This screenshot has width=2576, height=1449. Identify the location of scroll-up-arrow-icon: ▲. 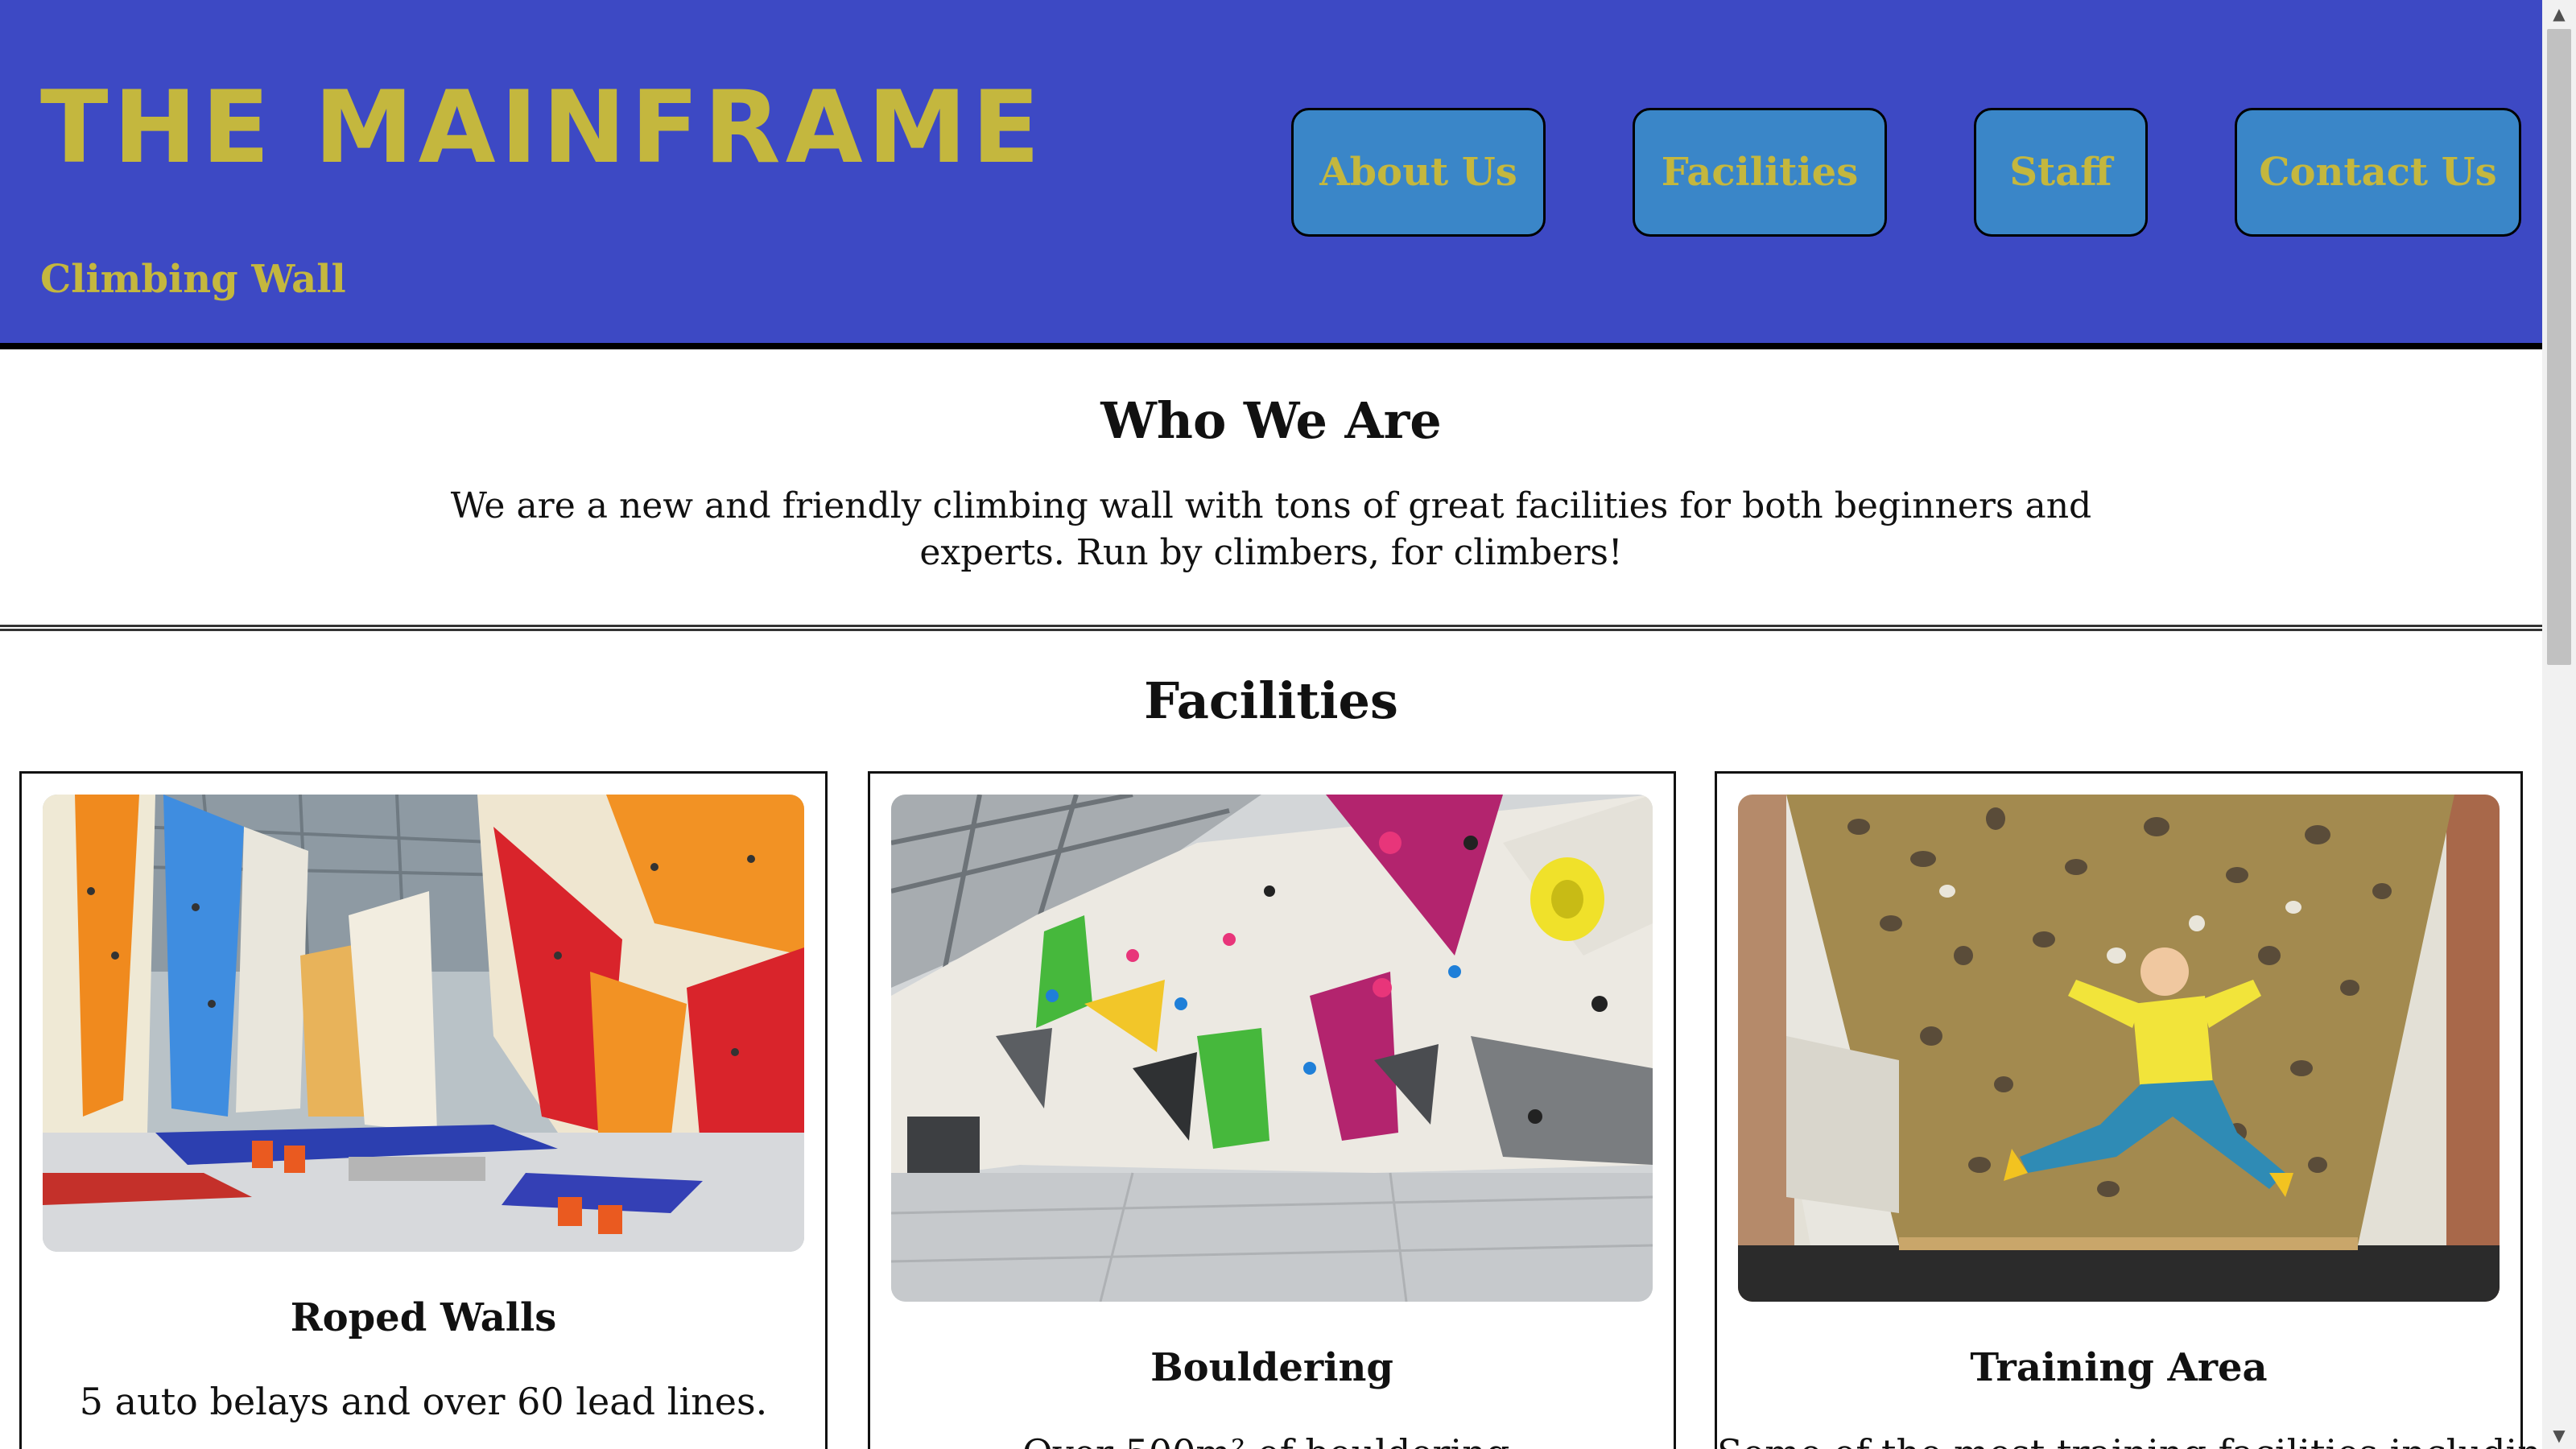
(2559, 13).